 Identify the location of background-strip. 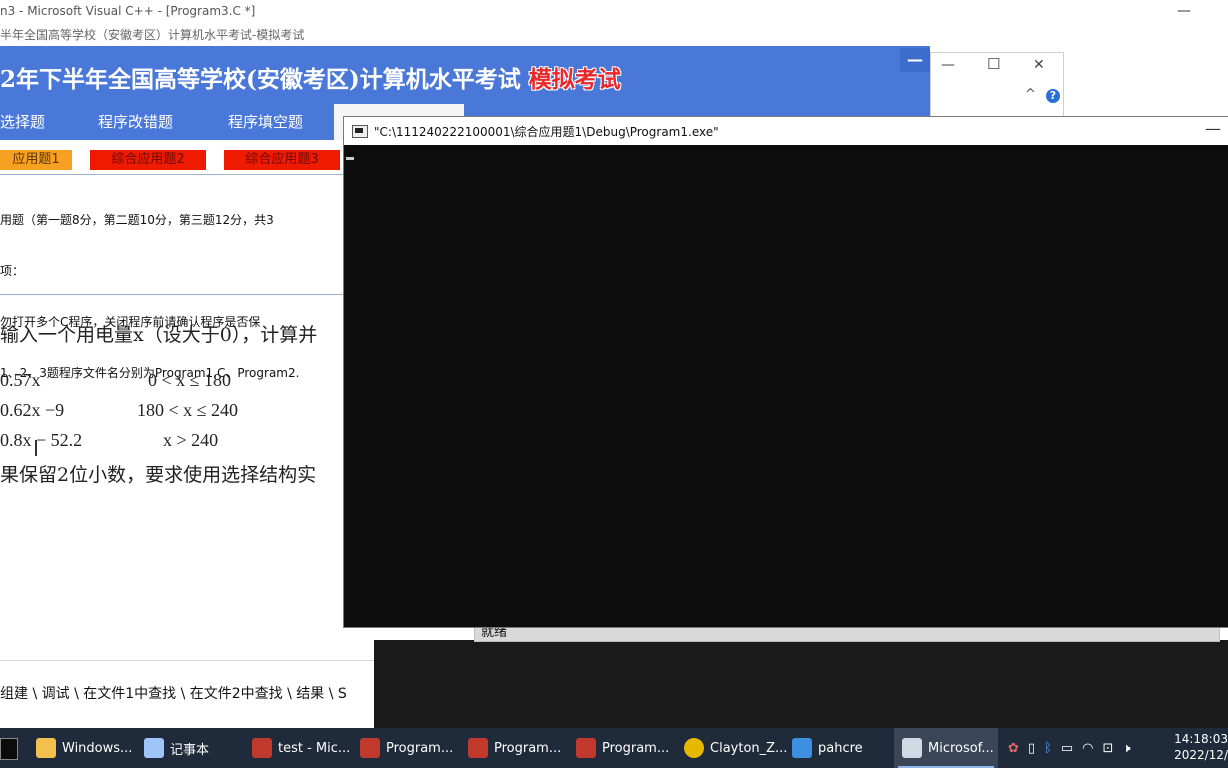
(801, 684).